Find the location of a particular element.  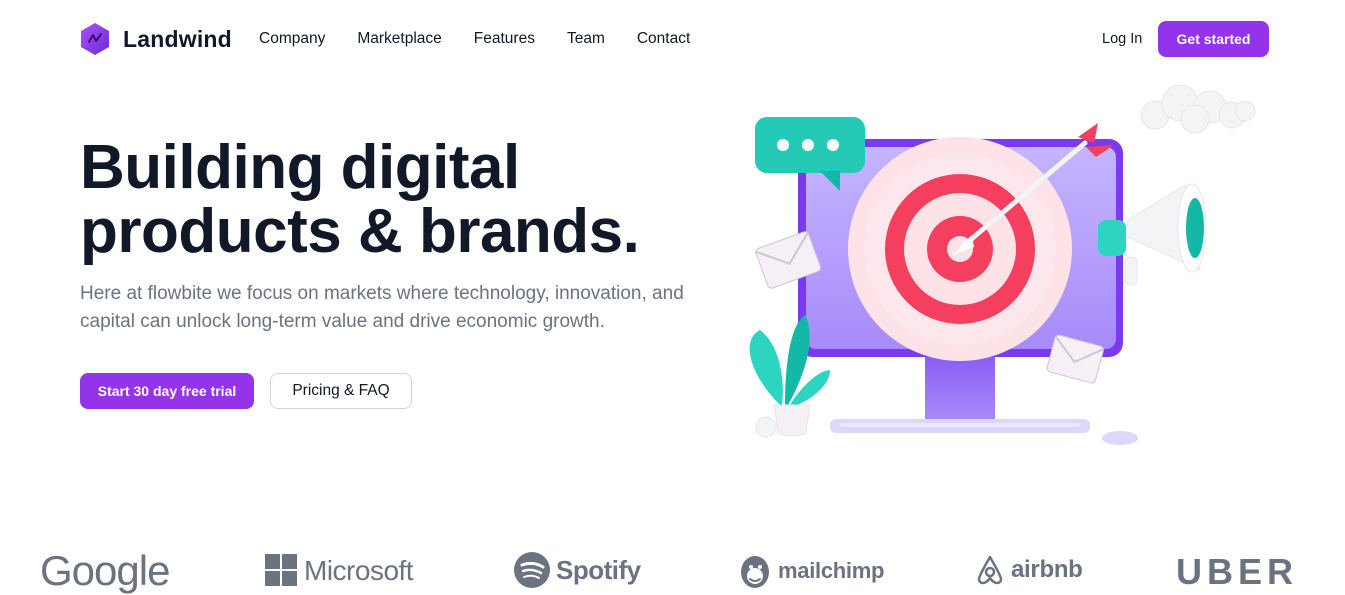

spotify-logo: Spotify is located at coordinates (577, 570).